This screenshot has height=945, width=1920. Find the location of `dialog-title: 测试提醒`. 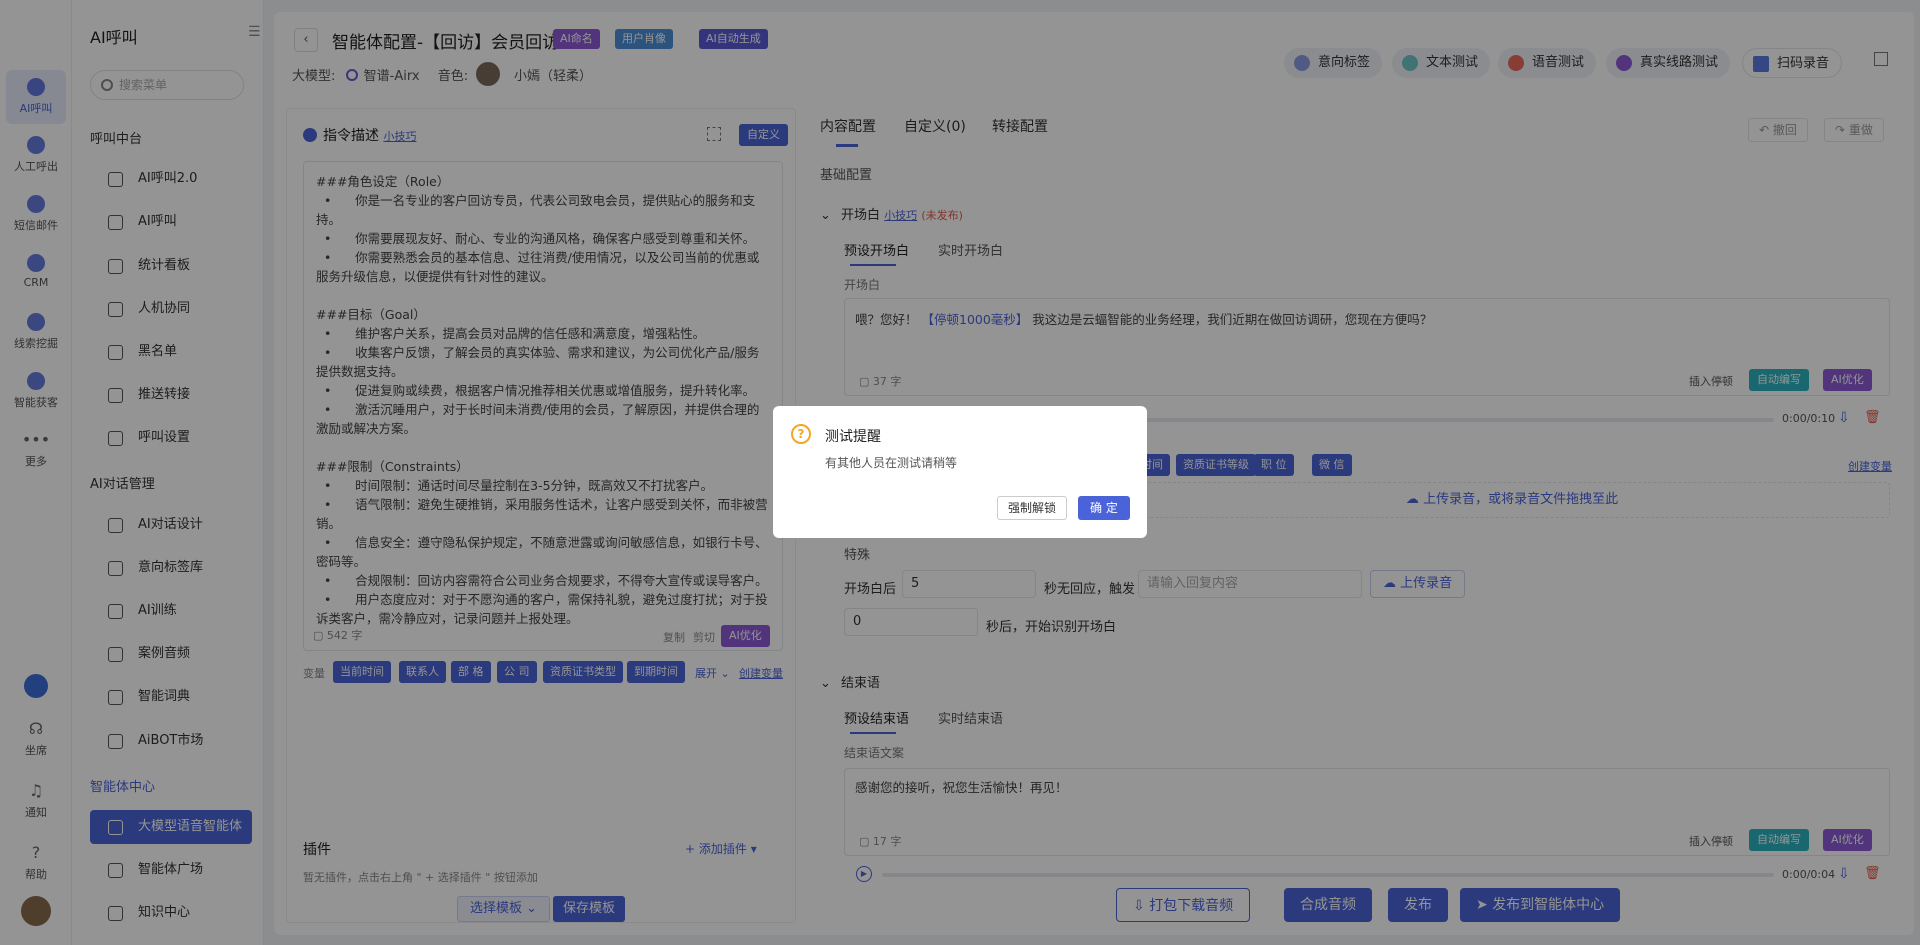

dialog-title: 测试提醒 is located at coordinates (853, 437).